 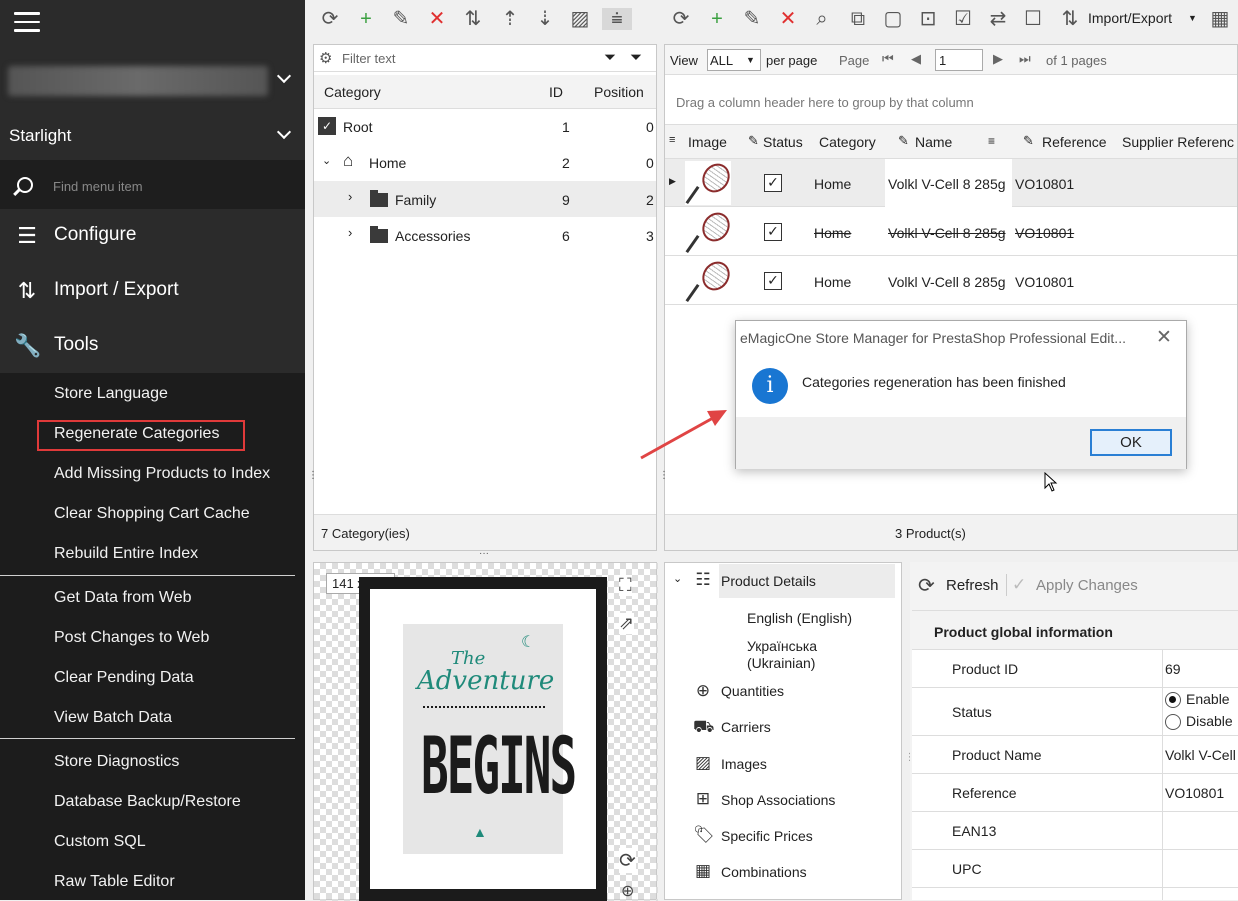 I want to click on status-enabled-radio: Enable, so click(x=1201, y=700).